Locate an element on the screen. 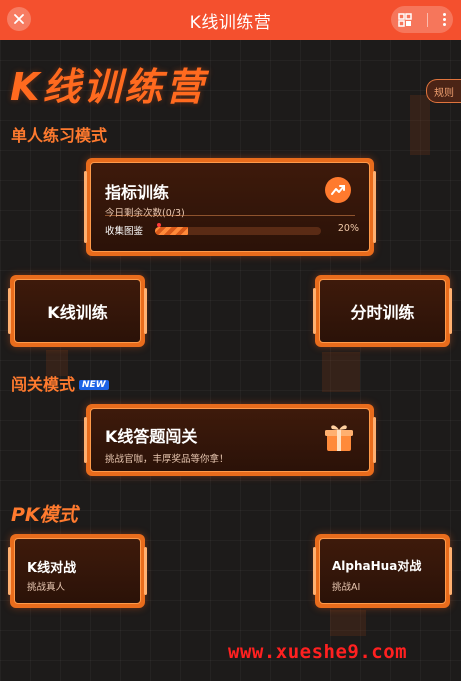 This screenshot has width=461, height=681. collect-label: 收集图鉴 is located at coordinates (124, 231).